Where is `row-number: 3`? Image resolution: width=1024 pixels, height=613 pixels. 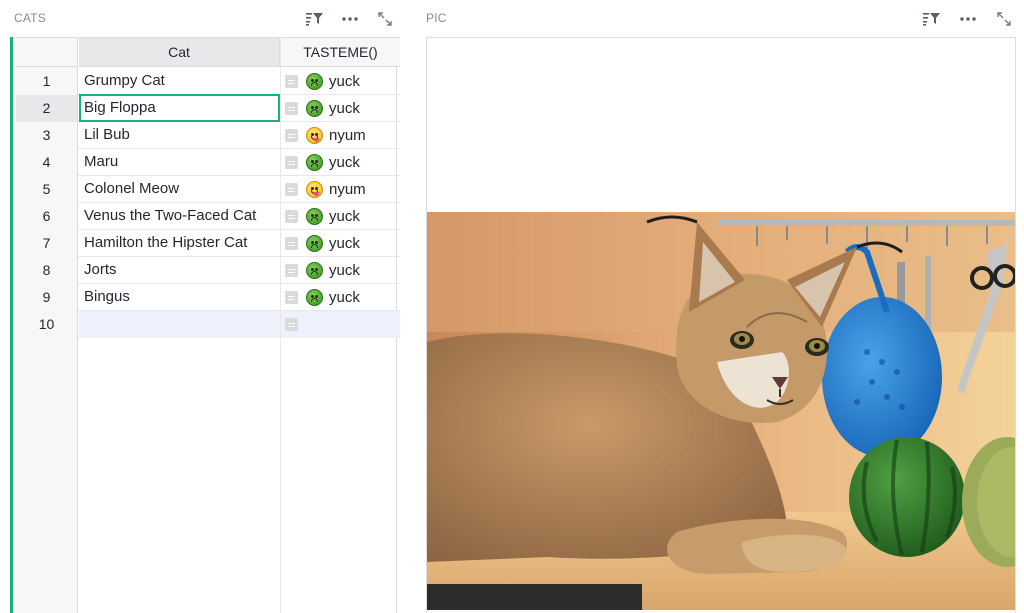
row-number: 3 is located at coordinates (47, 135).